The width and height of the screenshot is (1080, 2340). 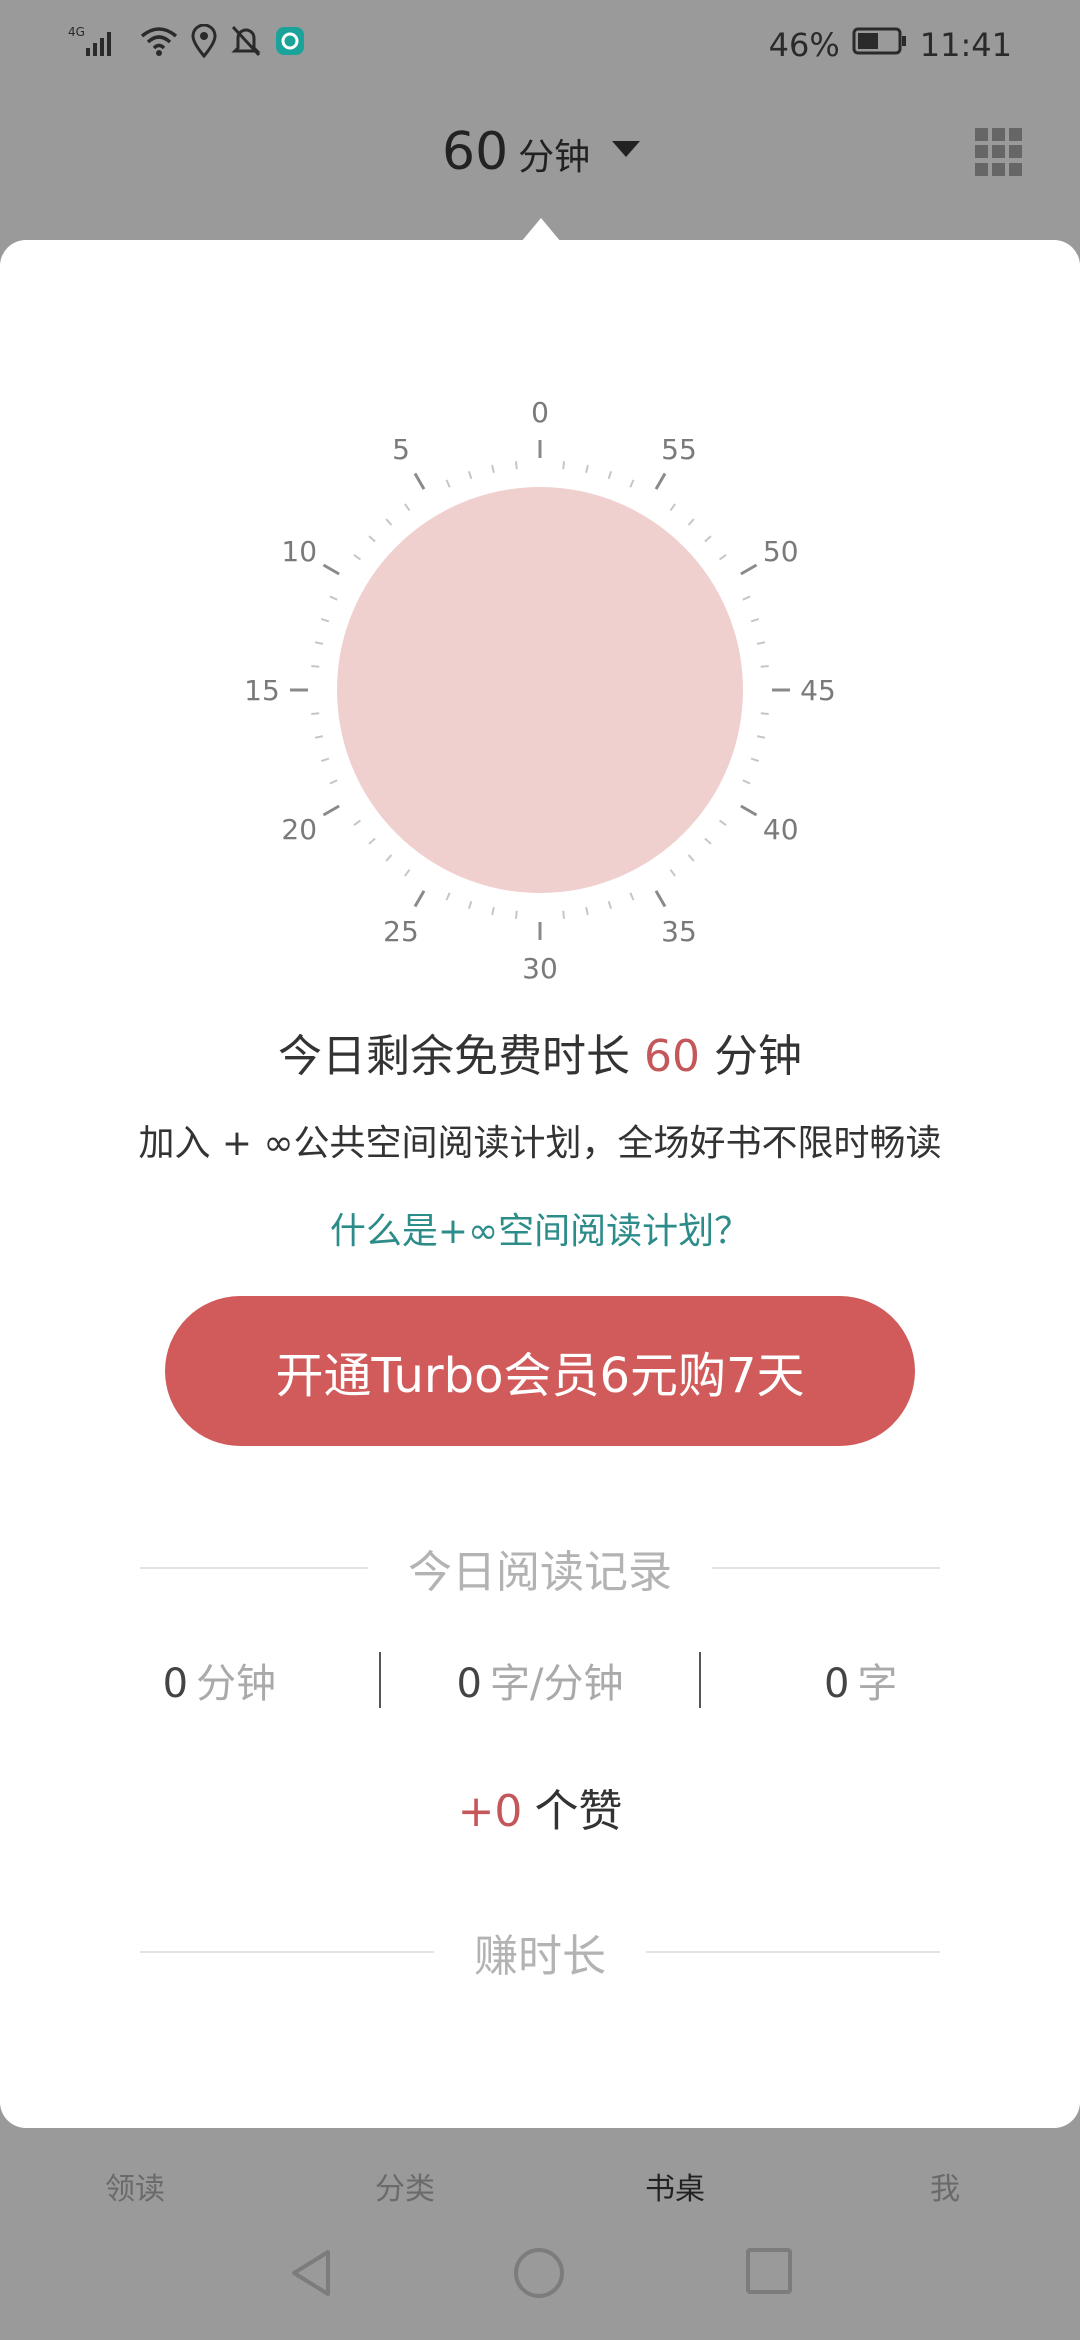 What do you see at coordinates (262, 690) in the screenshot?
I see `dial-tick-label: 15` at bounding box center [262, 690].